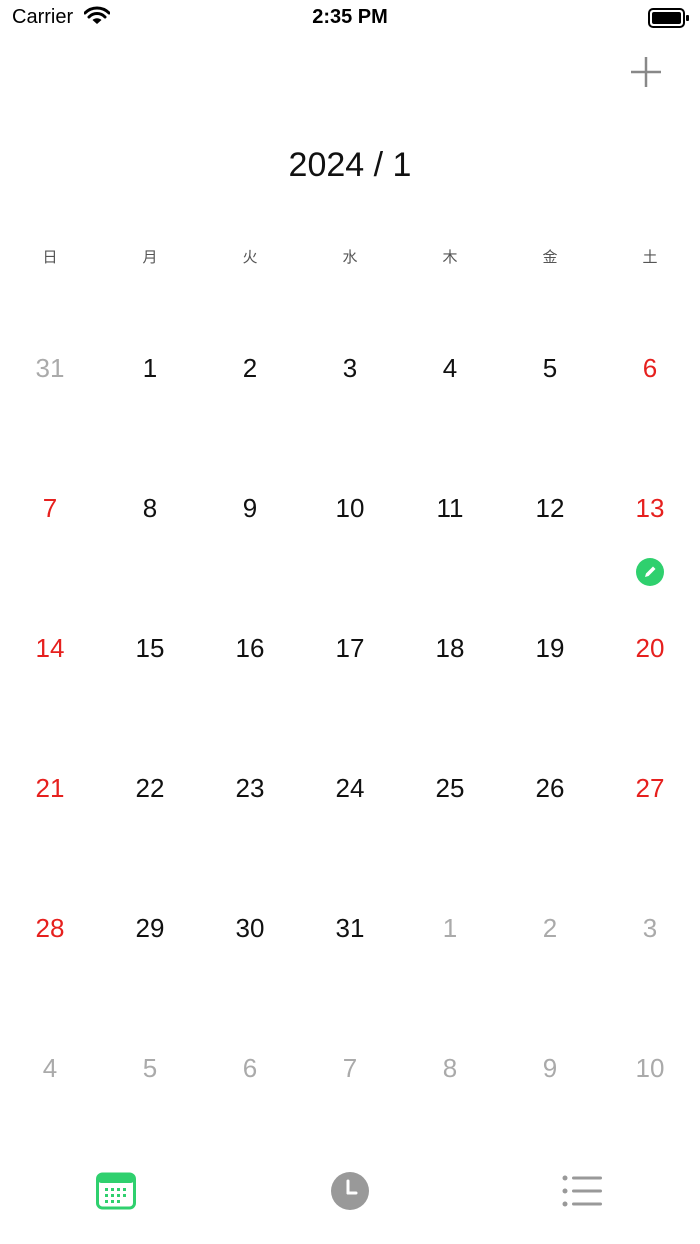  I want to click on weekday-label: 水, so click(350, 257).